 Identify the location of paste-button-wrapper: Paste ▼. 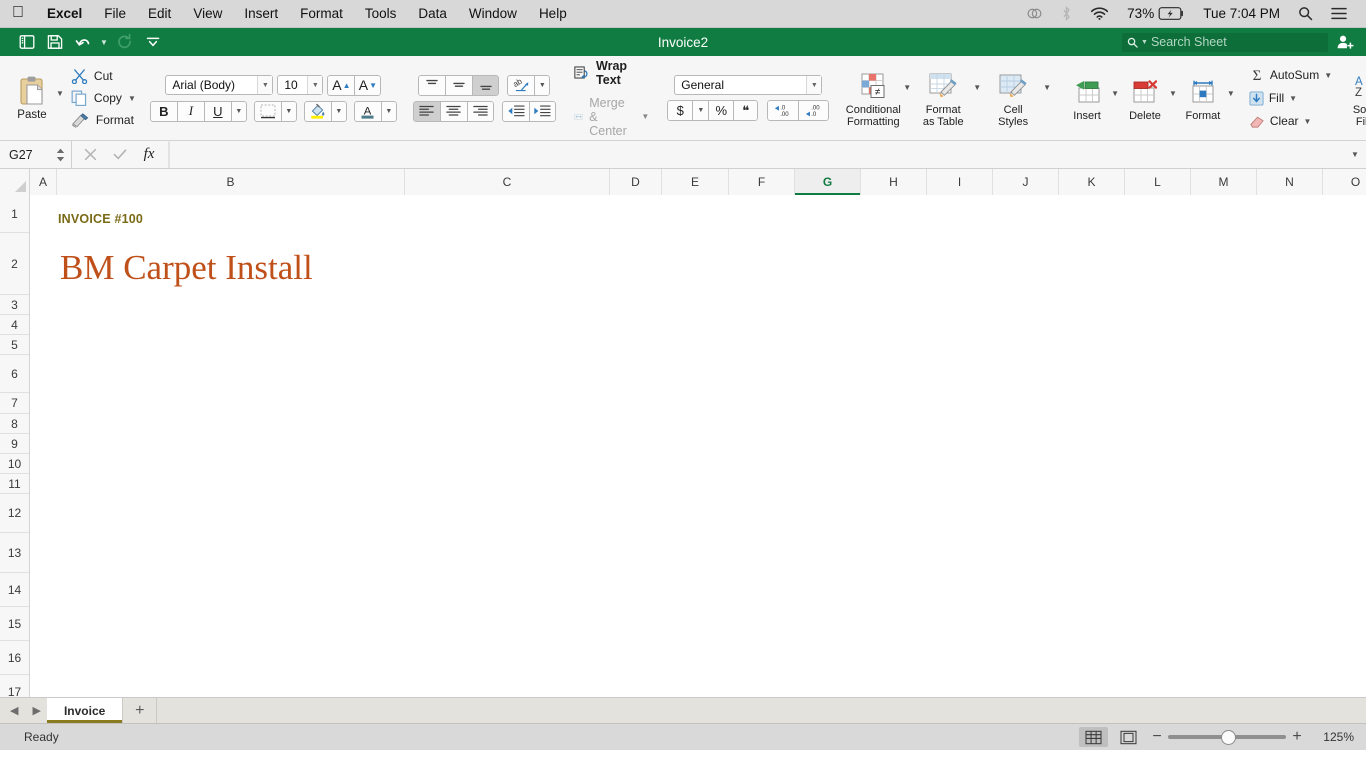
(37, 98).